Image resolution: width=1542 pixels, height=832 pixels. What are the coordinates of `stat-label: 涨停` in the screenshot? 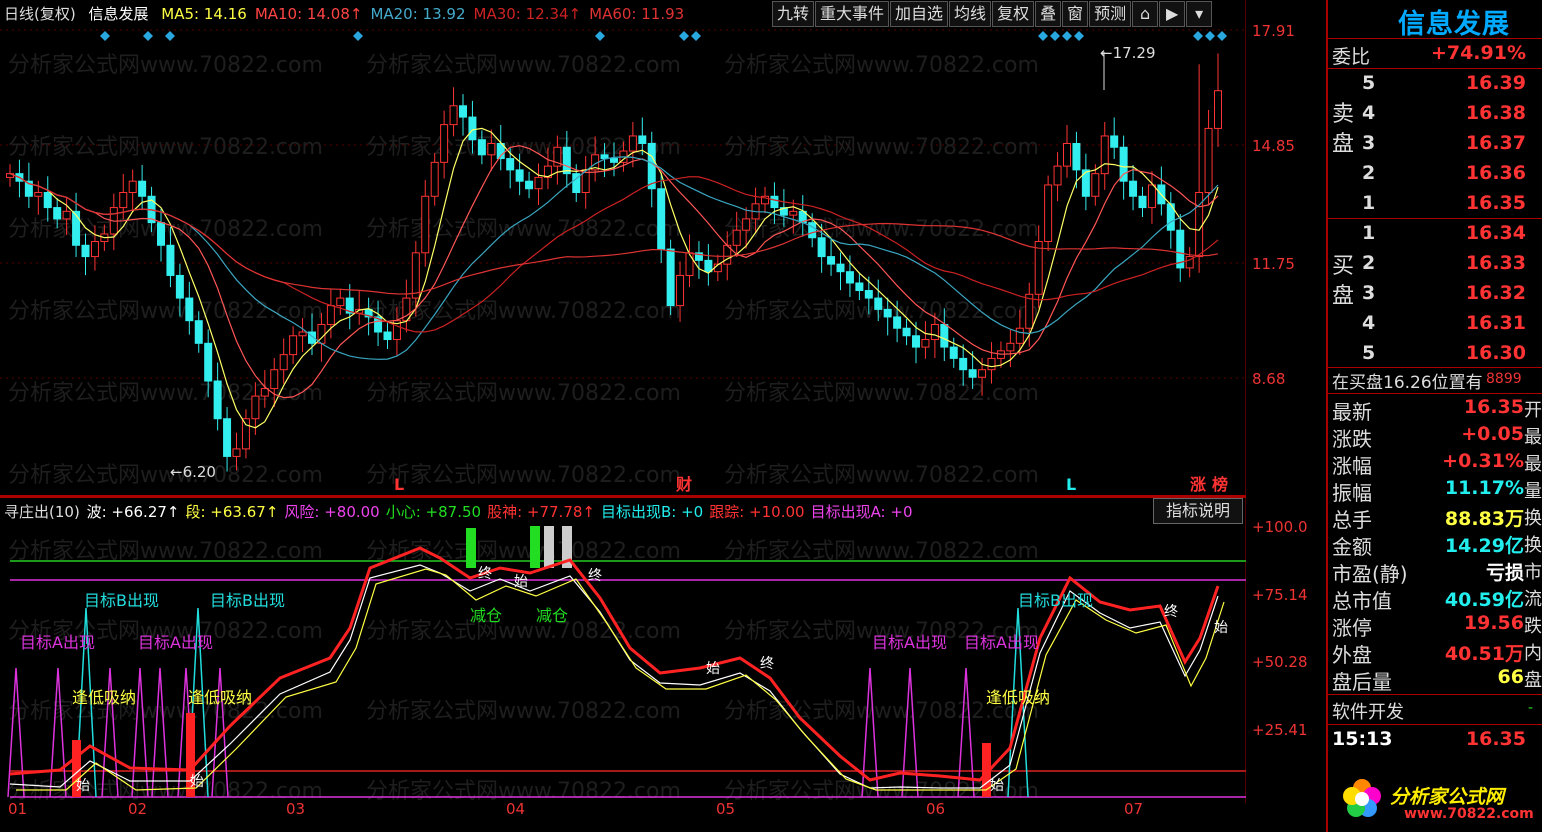 It's located at (1352, 628).